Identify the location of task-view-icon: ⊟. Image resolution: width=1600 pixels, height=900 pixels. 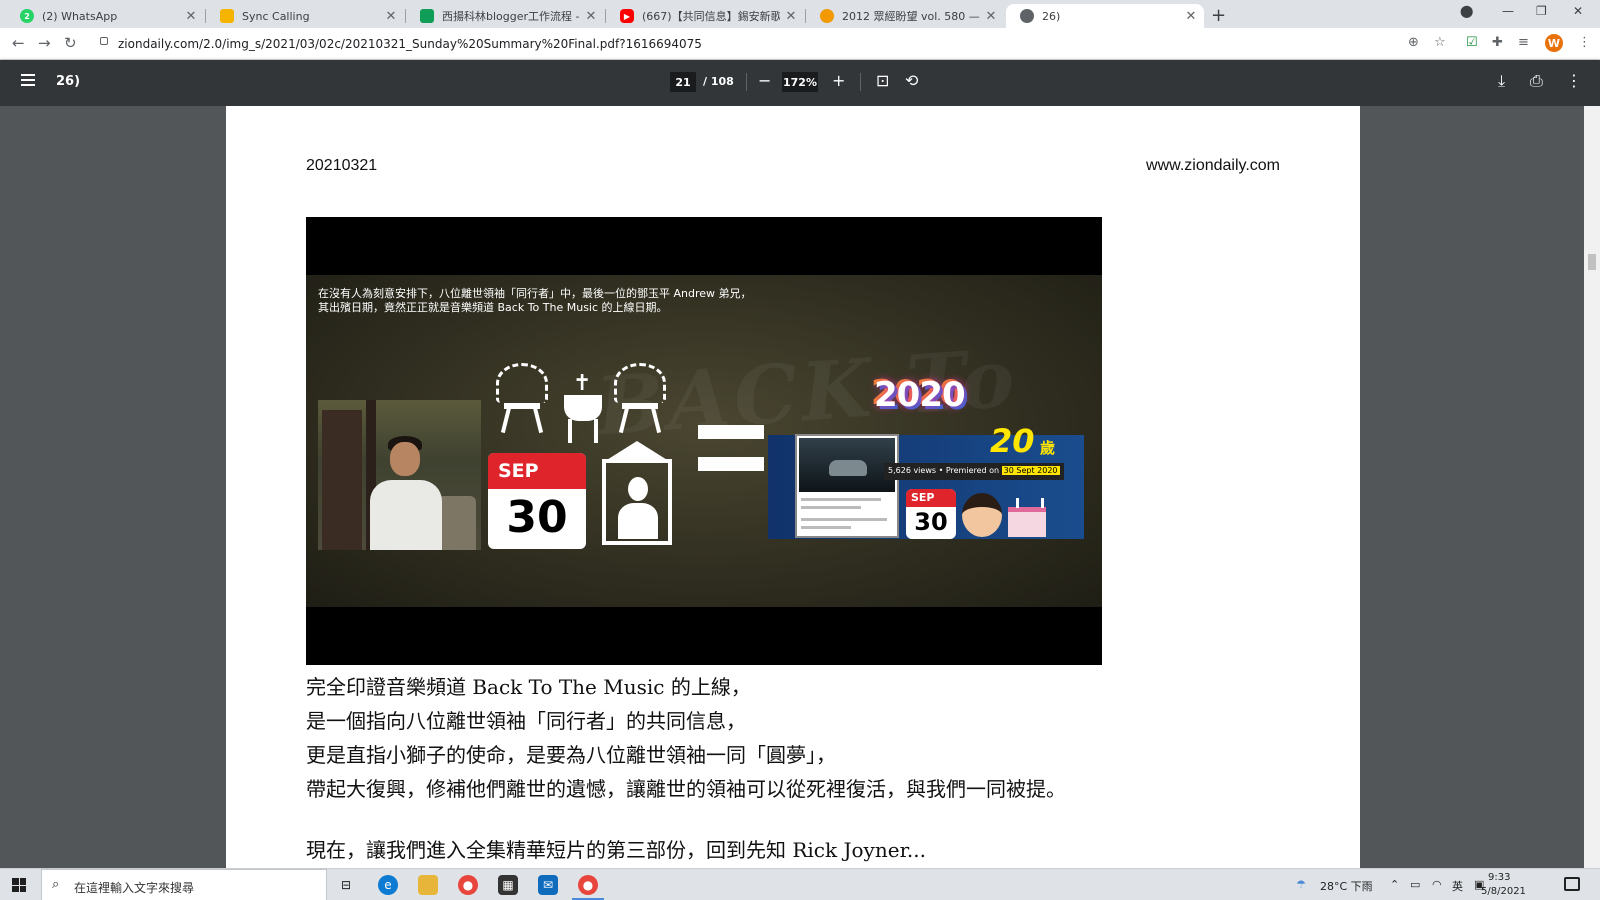
(346, 885).